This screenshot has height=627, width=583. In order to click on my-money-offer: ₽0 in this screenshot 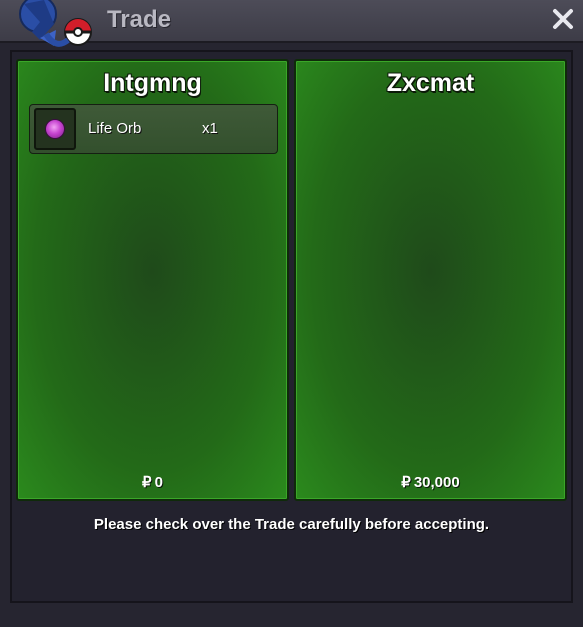, I will do `click(152, 482)`.